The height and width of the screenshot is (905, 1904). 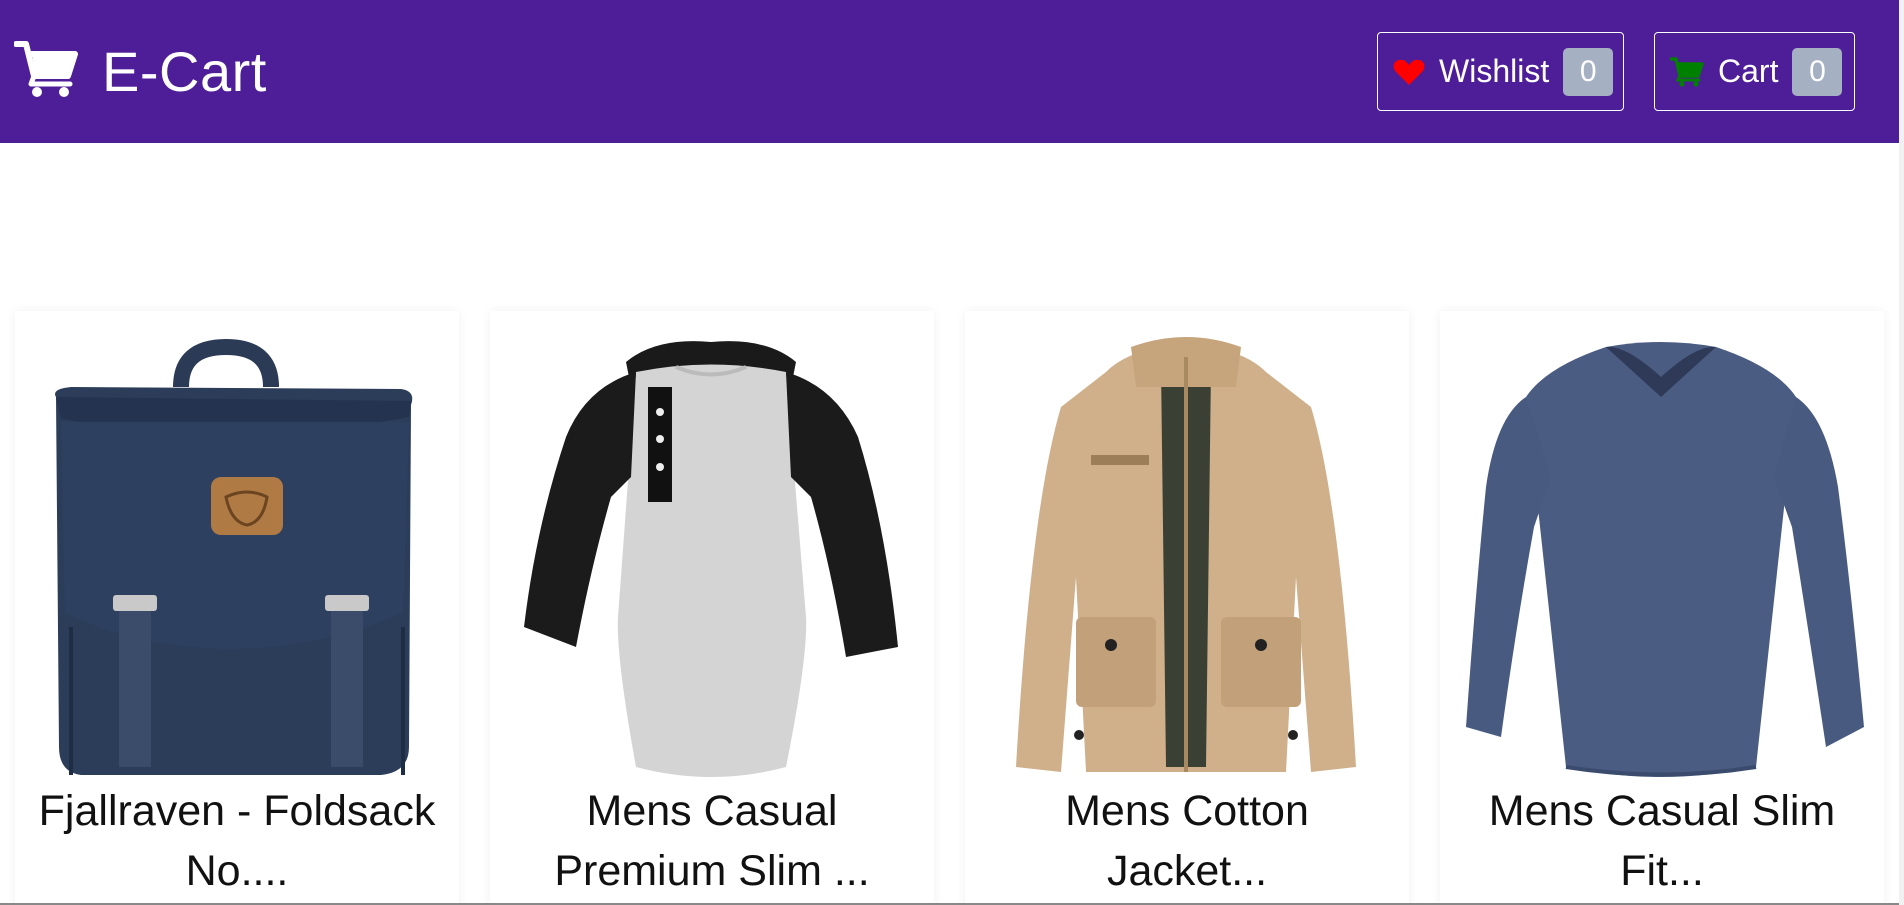 What do you see at coordinates (1409, 72) in the screenshot?
I see `heart-icon` at bounding box center [1409, 72].